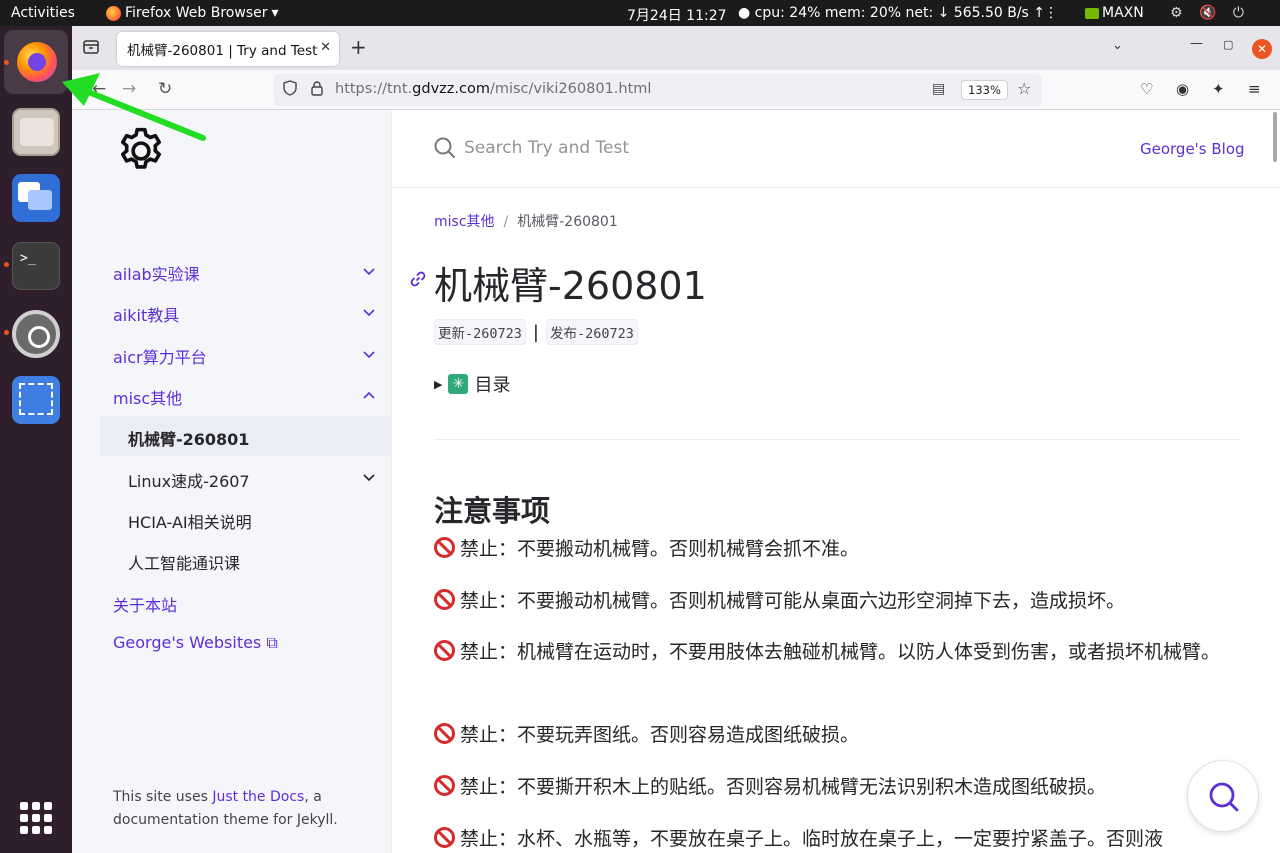 Image resolution: width=1280 pixels, height=853 pixels. What do you see at coordinates (1117, 45) in the screenshot?
I see `list-all-tabs-icon: ⌄` at bounding box center [1117, 45].